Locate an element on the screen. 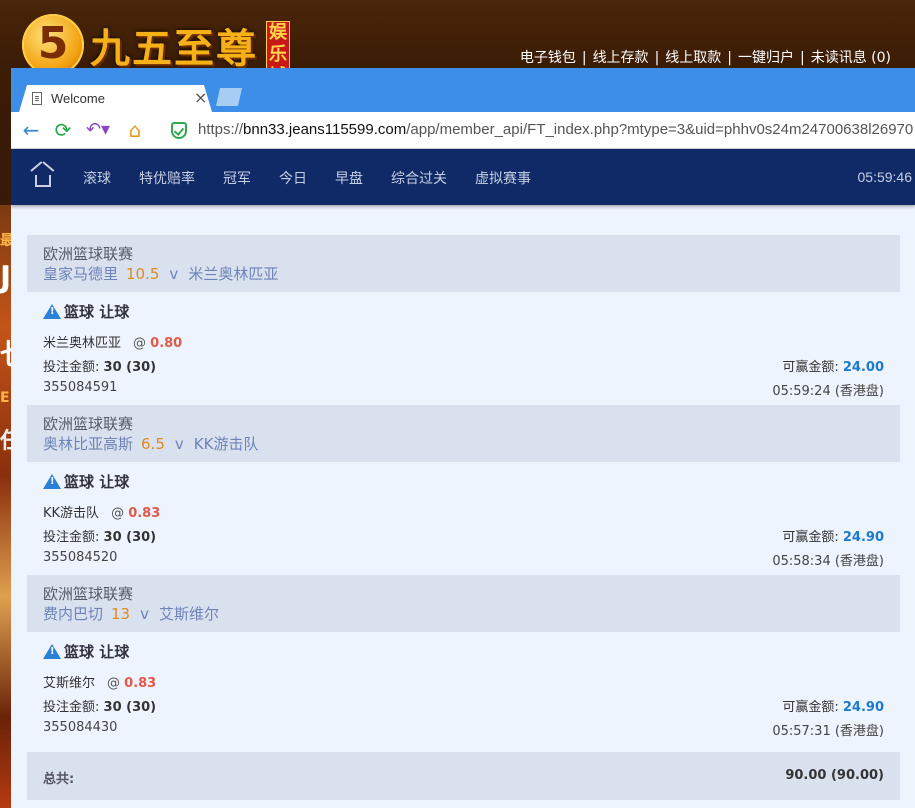 The width and height of the screenshot is (915, 808). bet-pick: KK游击队 @ 0.83 is located at coordinates (101, 511).